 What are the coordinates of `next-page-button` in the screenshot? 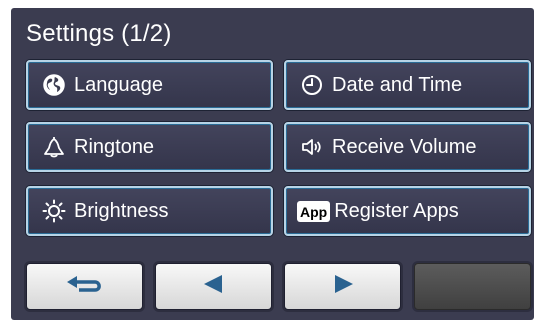 It's located at (342, 286).